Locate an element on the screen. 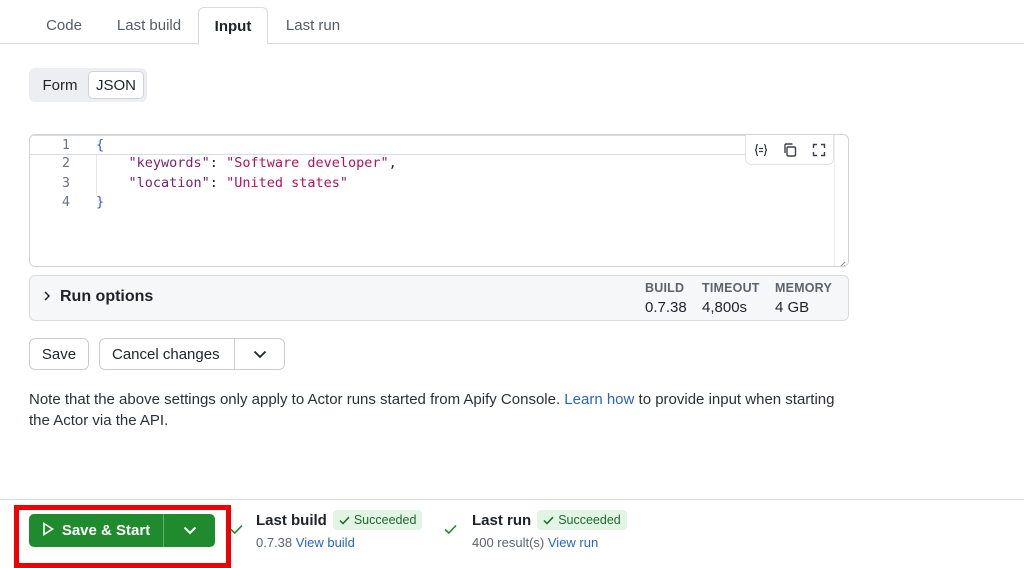 The height and width of the screenshot is (568, 1024). json-entry-keywords: "keywords": "Software developer", is located at coordinates (246, 163).